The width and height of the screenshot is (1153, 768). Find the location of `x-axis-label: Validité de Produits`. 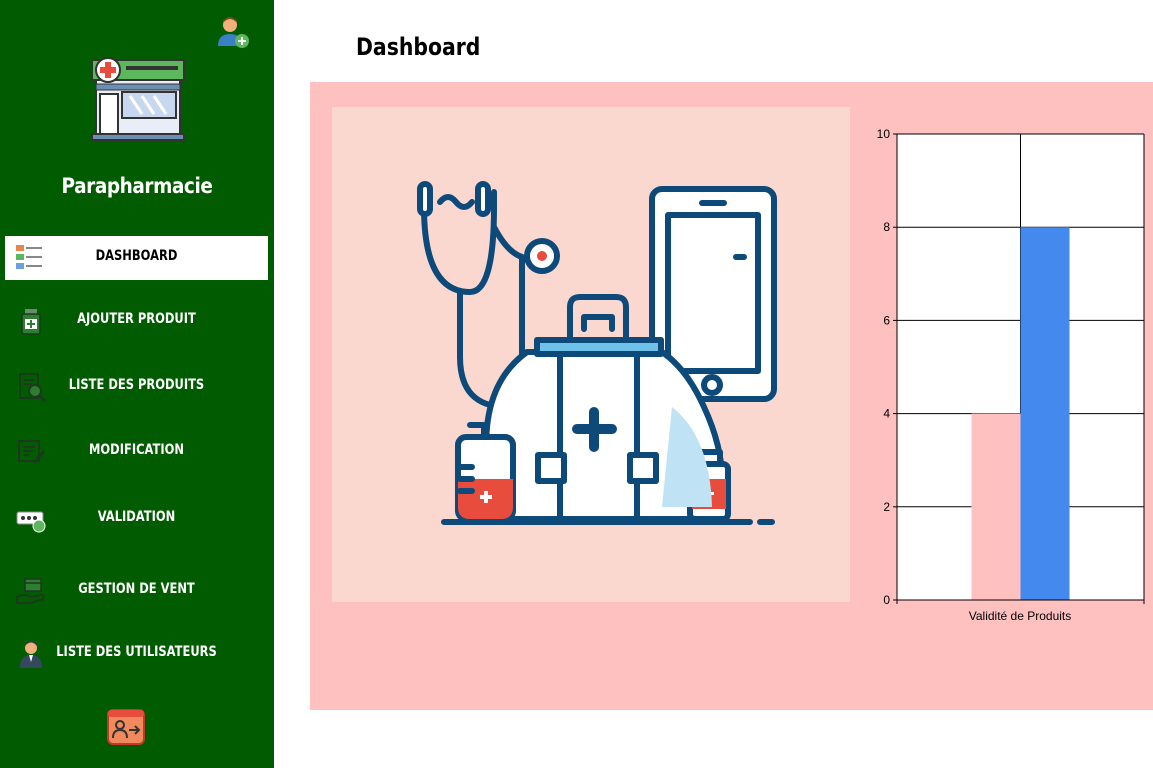

x-axis-label: Validité de Produits is located at coordinates (1020, 616).